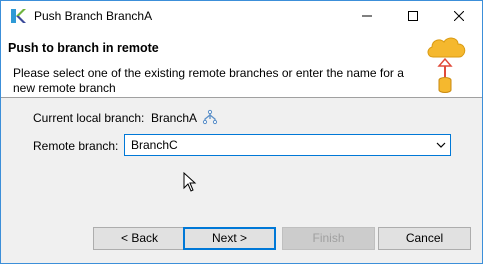  What do you see at coordinates (89, 118) in the screenshot?
I see `current-branch-label: Current local branch:` at bounding box center [89, 118].